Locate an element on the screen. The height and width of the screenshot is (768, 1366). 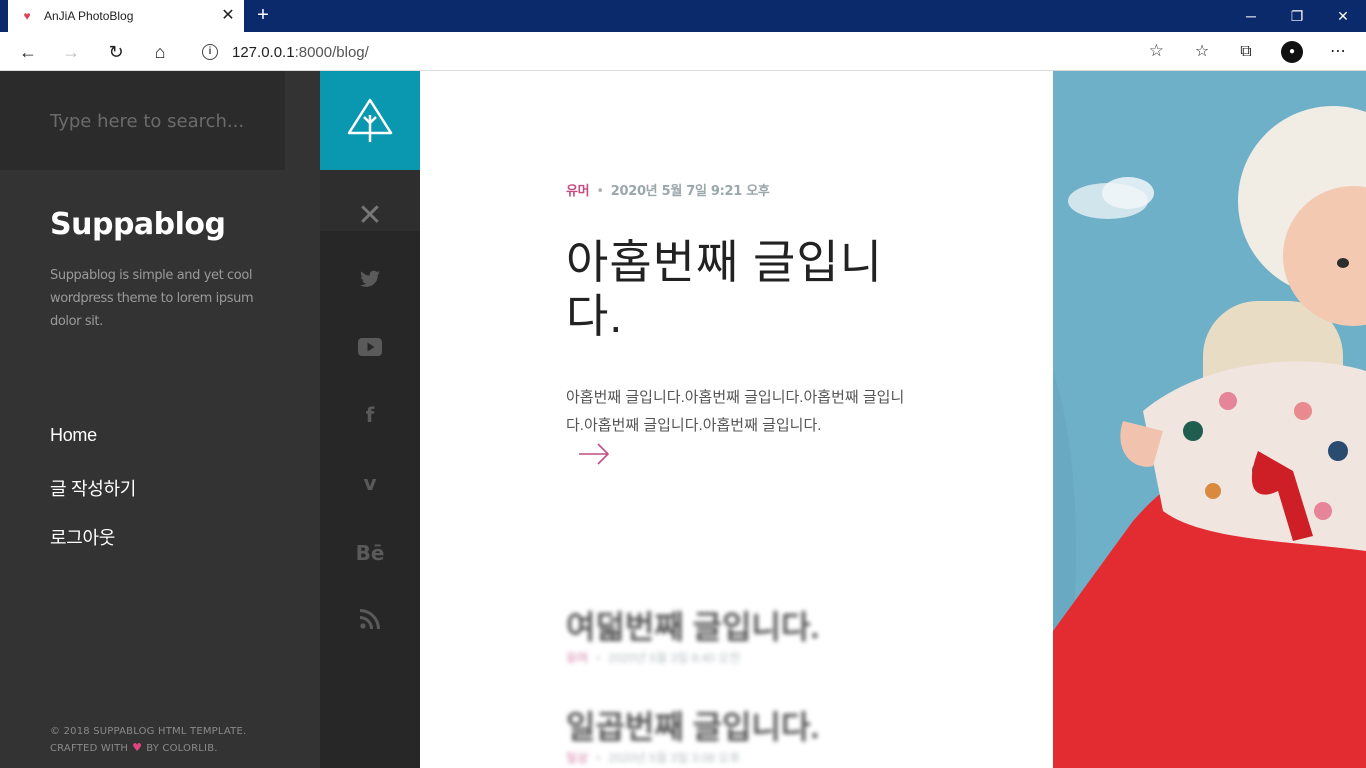
behance-icon: Bē is located at coordinates (370, 553).